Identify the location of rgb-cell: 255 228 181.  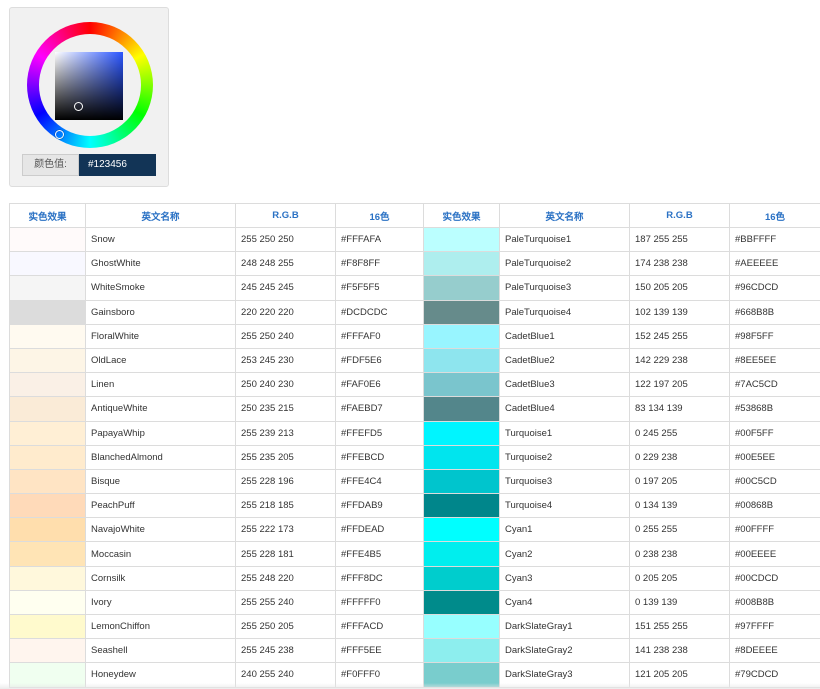
(285, 554).